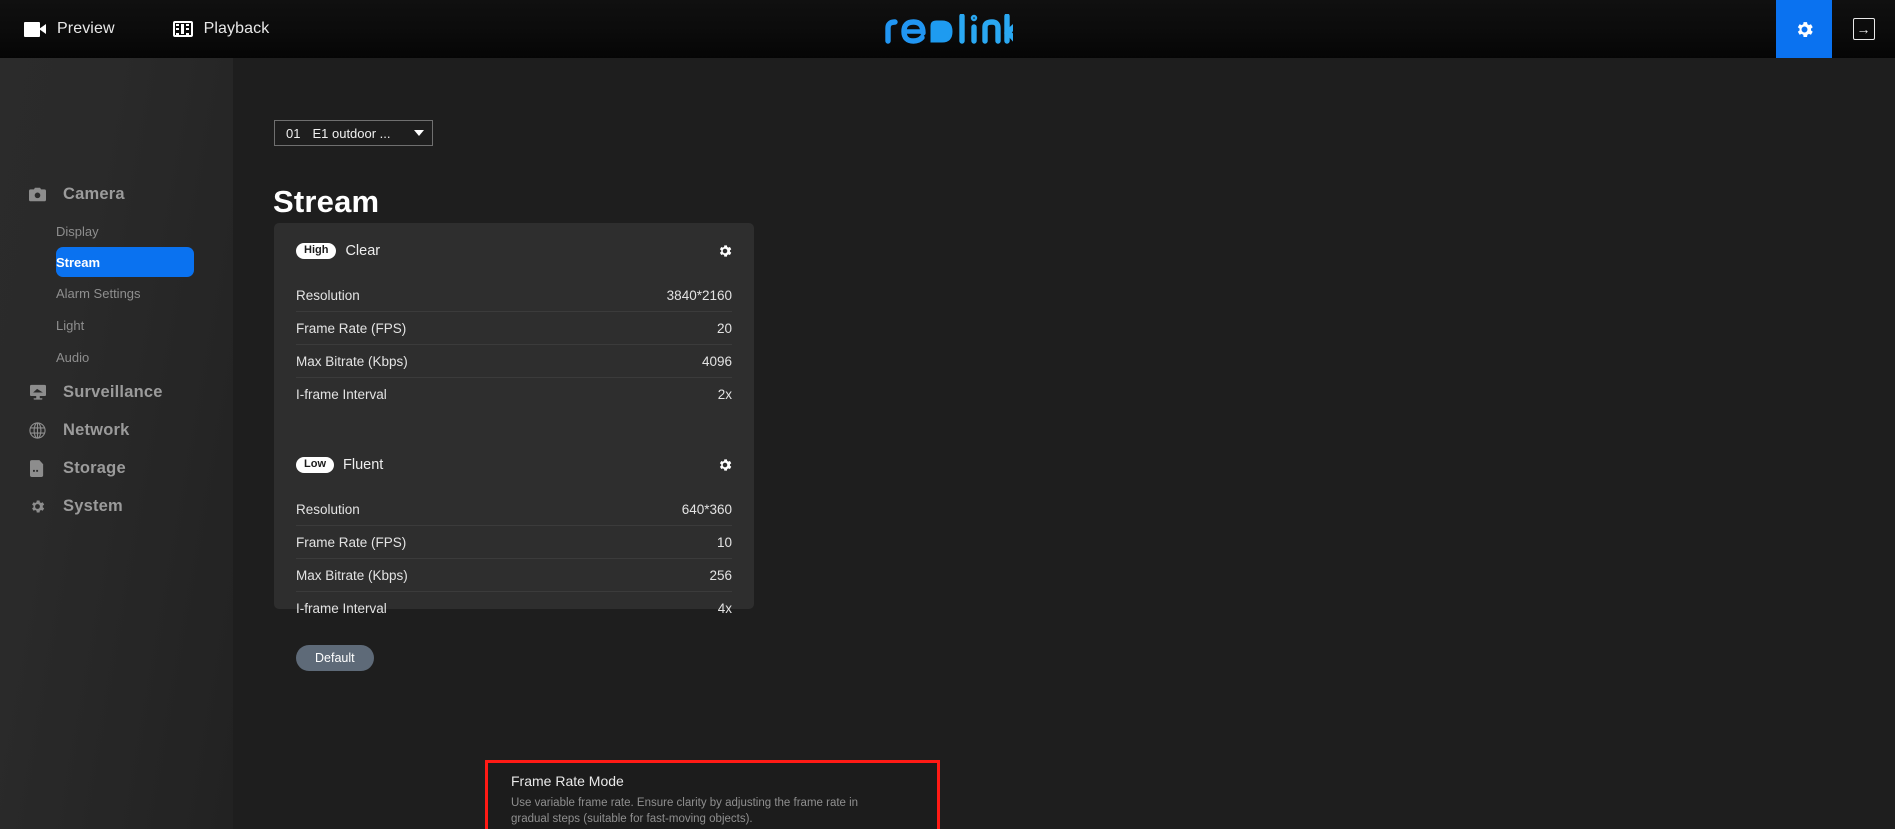 The height and width of the screenshot is (829, 1895). What do you see at coordinates (96, 429) in the screenshot?
I see `sidebar-label-network: Network` at bounding box center [96, 429].